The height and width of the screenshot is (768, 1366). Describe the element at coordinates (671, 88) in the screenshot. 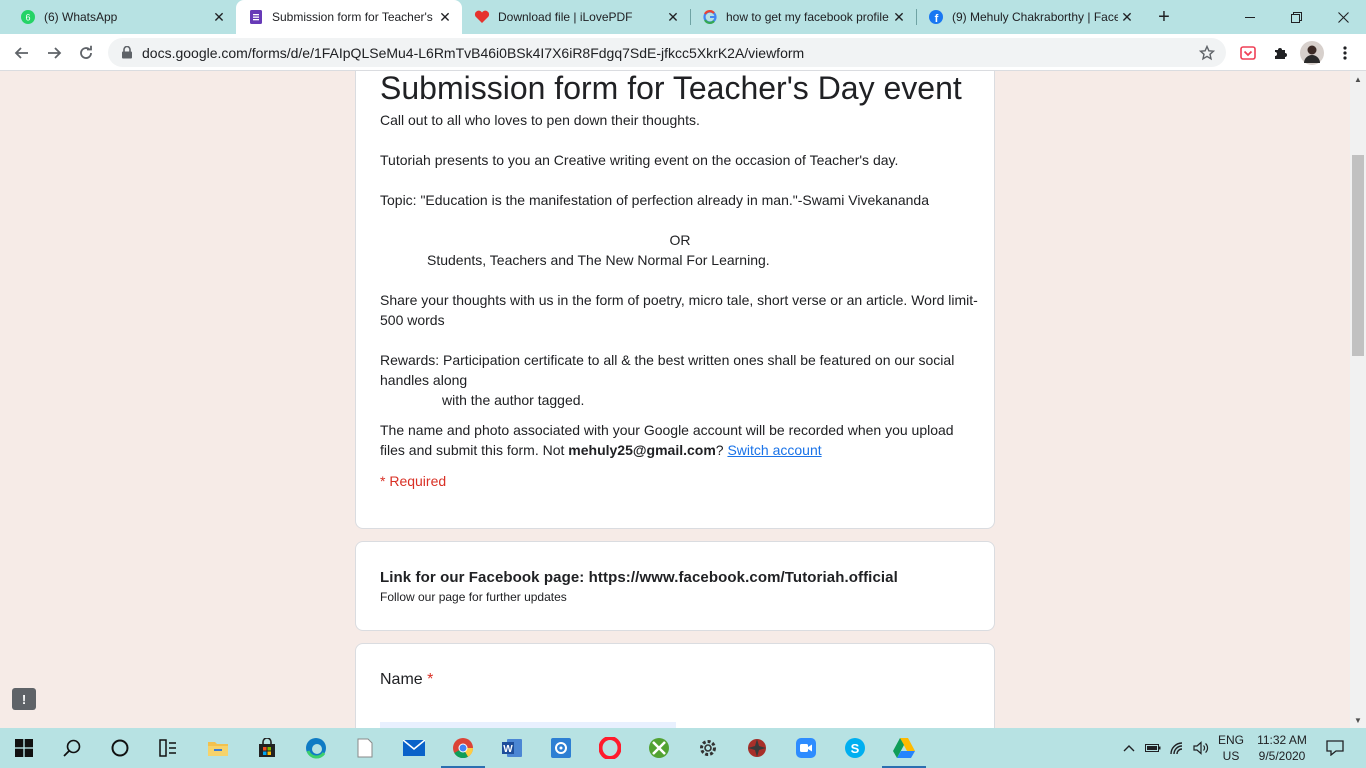

I see `form-title: Submission form for Teacher's Day event` at that location.